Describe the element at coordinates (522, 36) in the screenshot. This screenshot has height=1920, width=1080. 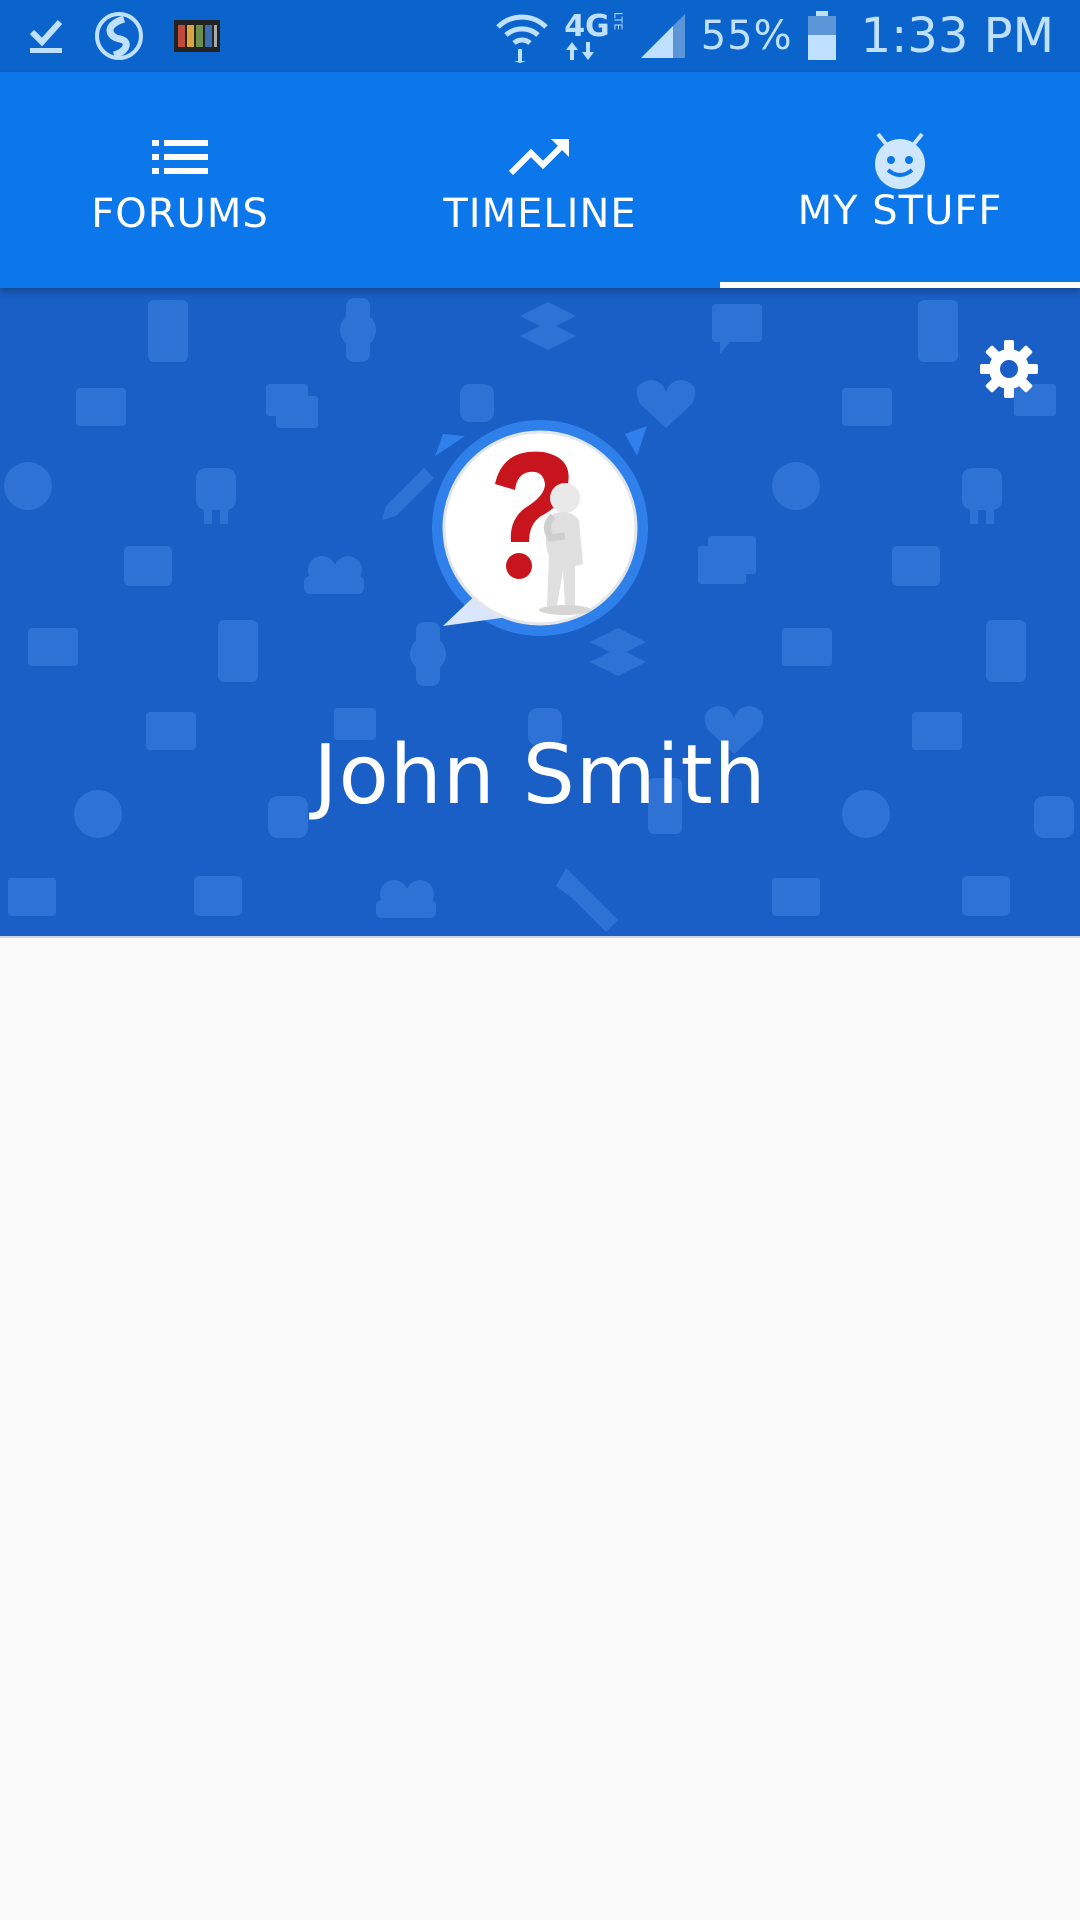
I see `wifi-icon` at that location.